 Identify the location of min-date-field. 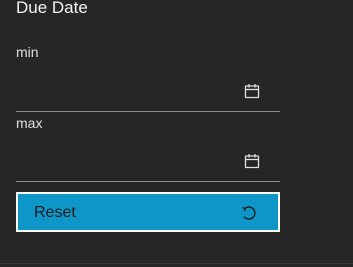
(148, 94).